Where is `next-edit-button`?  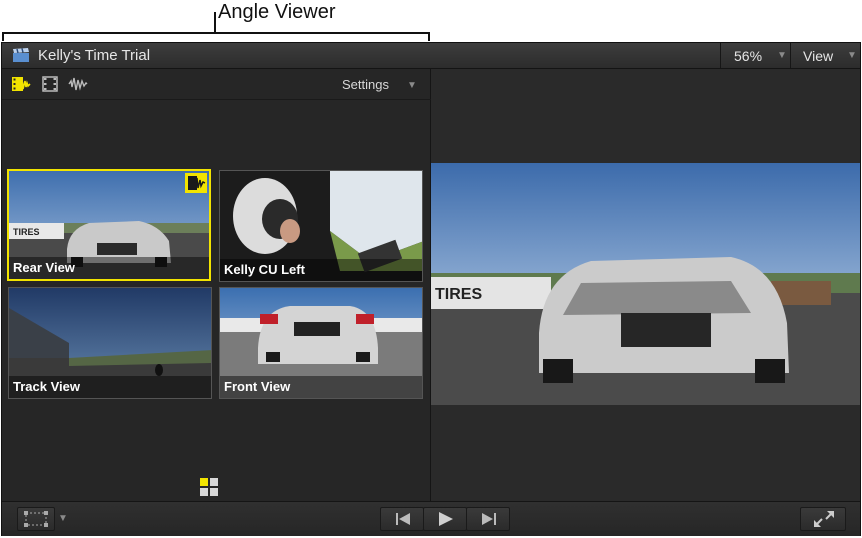
next-edit-button is located at coordinates (488, 519).